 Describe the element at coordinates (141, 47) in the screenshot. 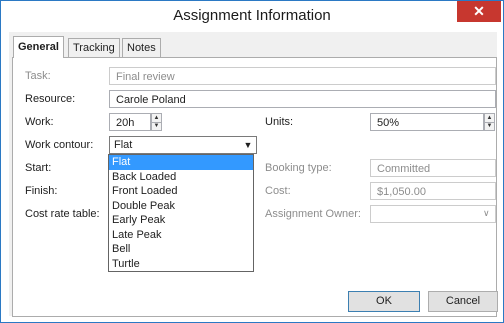

I see `tab-notes: Notes` at that location.